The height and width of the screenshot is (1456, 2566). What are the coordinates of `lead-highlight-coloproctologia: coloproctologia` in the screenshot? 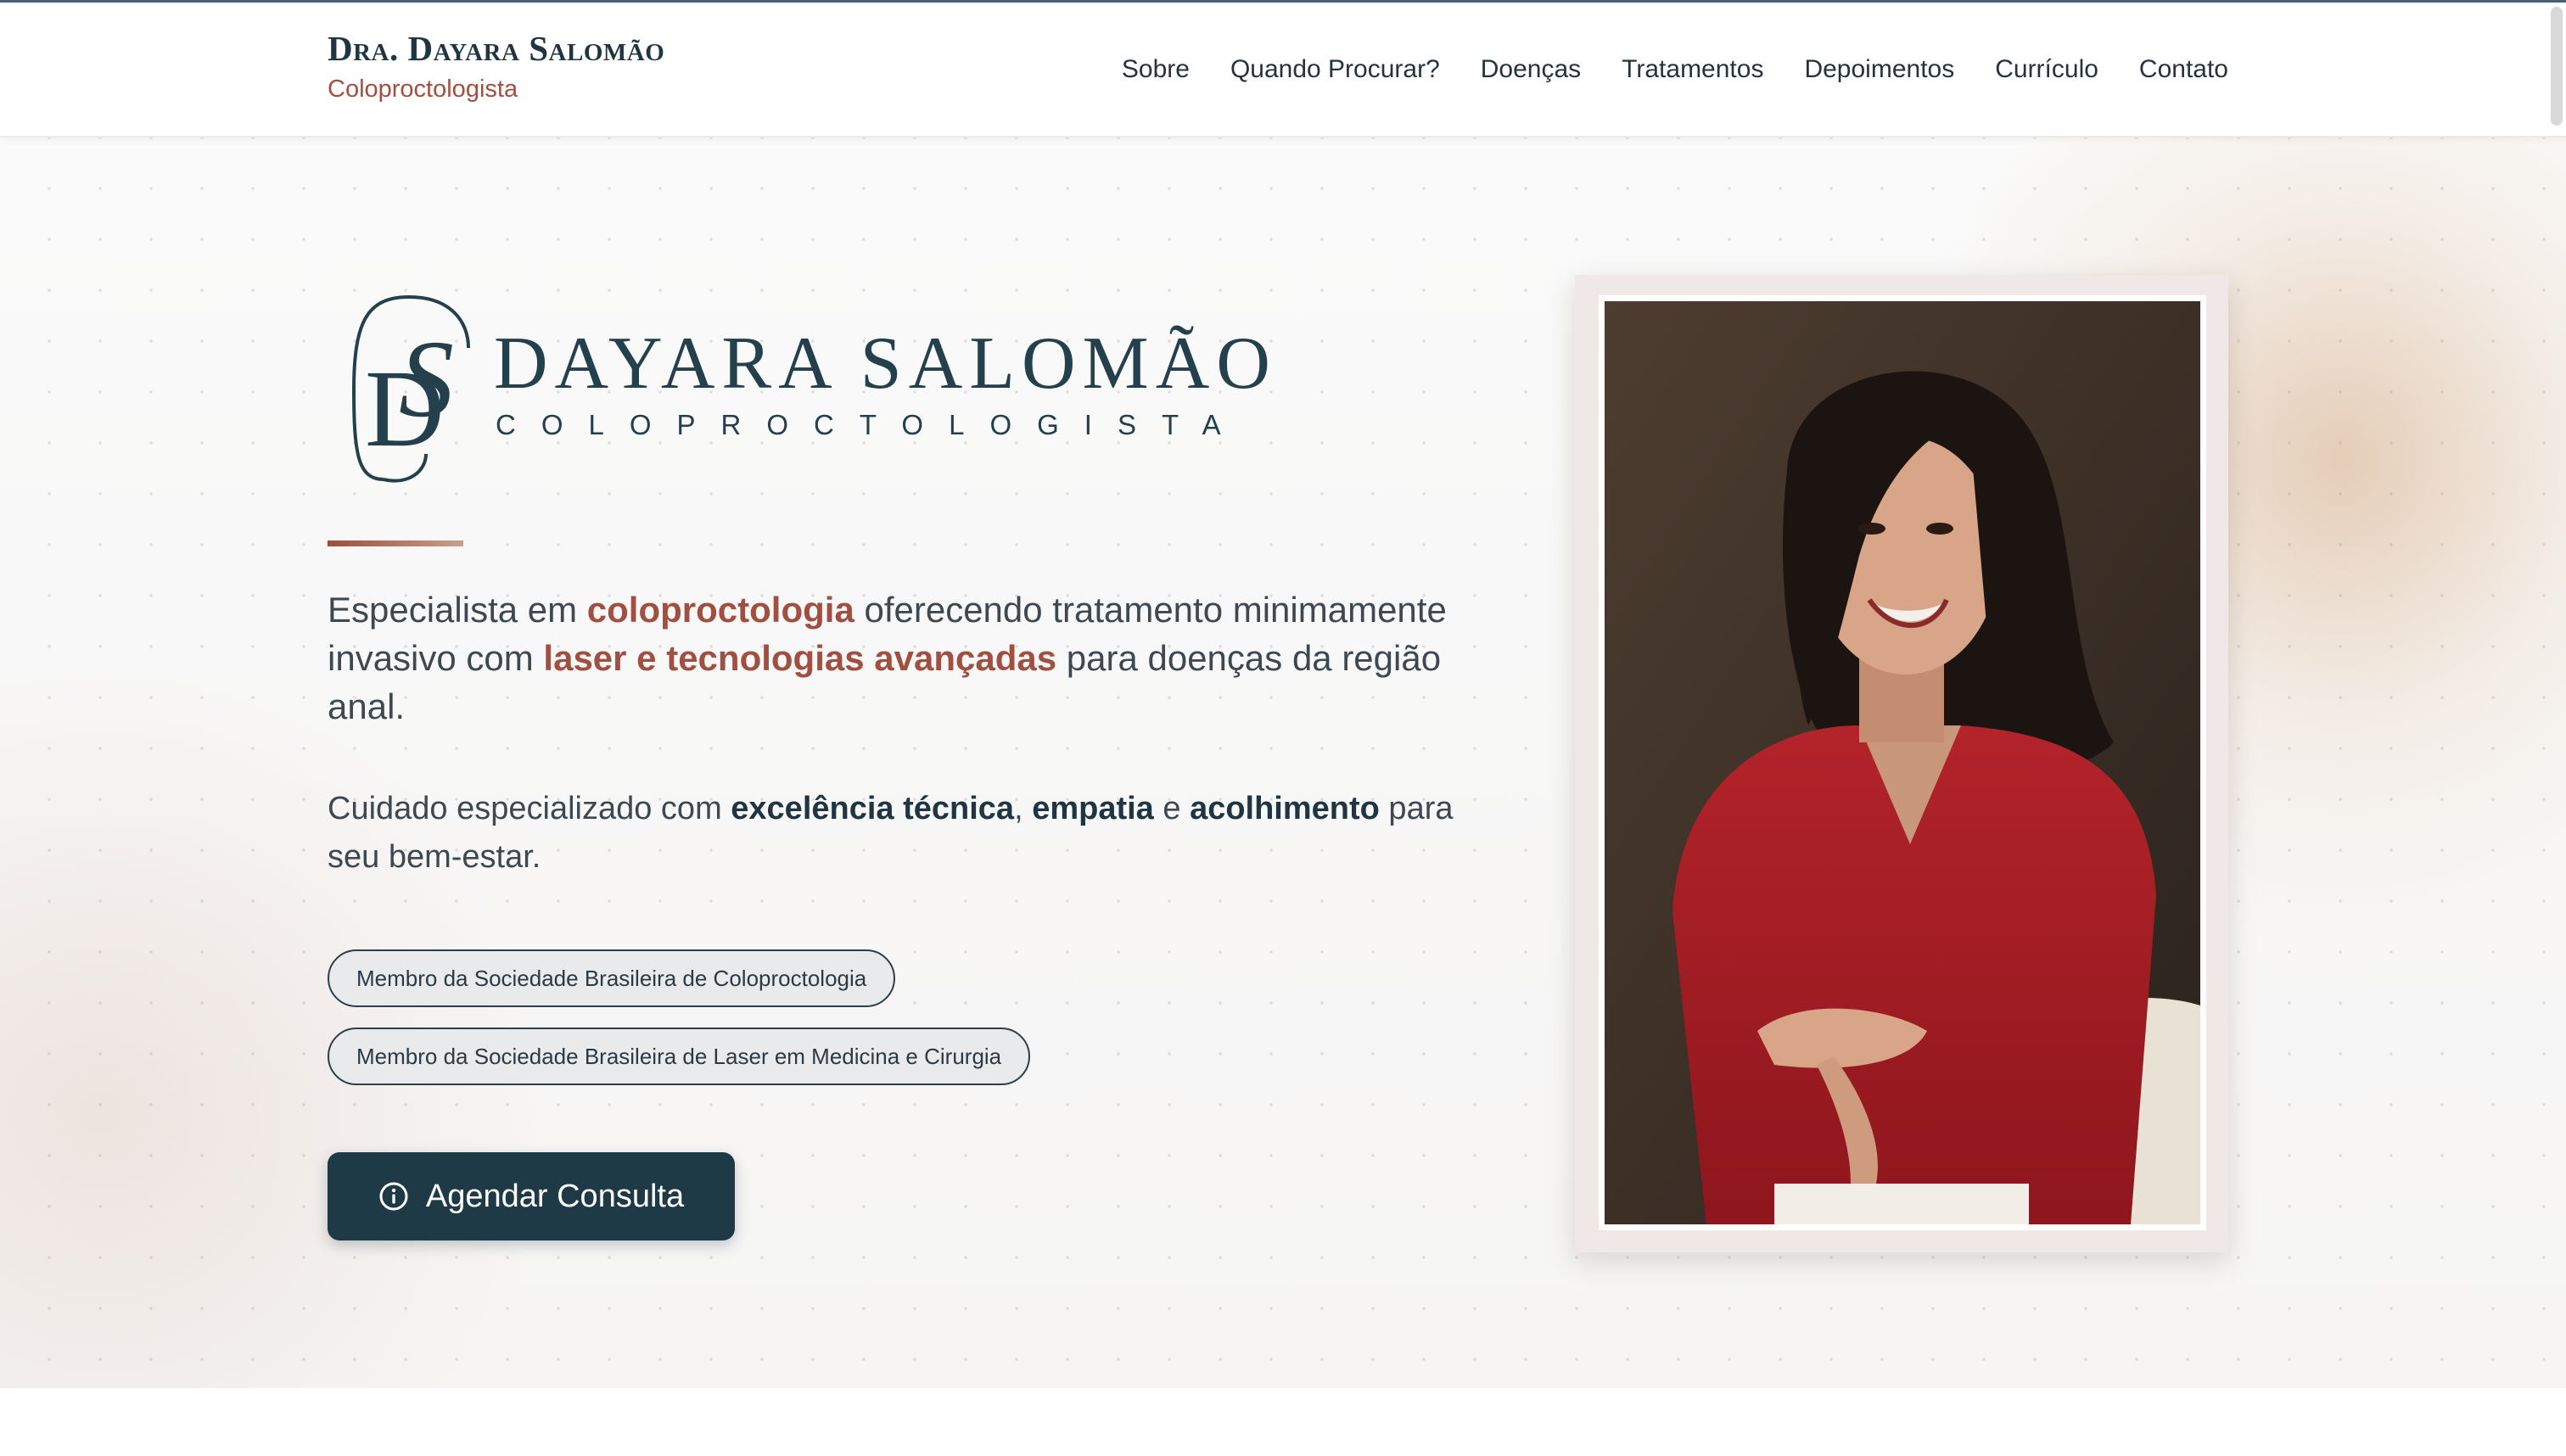 It's located at (720, 610).